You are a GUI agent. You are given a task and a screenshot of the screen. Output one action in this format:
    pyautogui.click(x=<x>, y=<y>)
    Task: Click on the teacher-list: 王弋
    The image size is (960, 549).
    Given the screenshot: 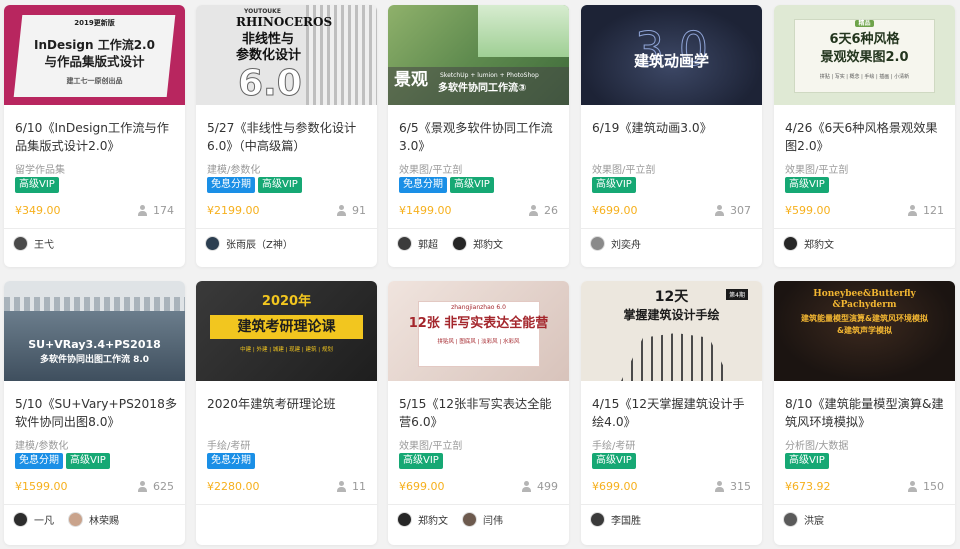 What is the action you would take?
    pyautogui.click(x=33, y=243)
    